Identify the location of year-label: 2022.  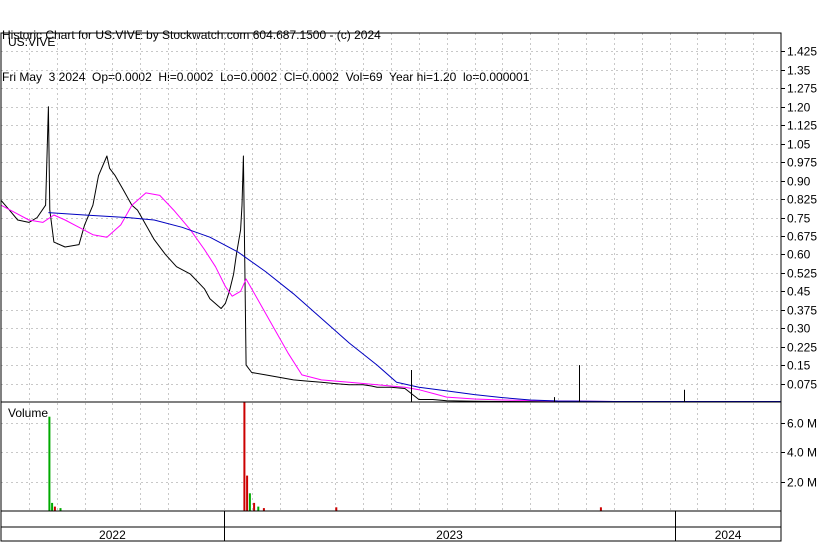
(112, 535).